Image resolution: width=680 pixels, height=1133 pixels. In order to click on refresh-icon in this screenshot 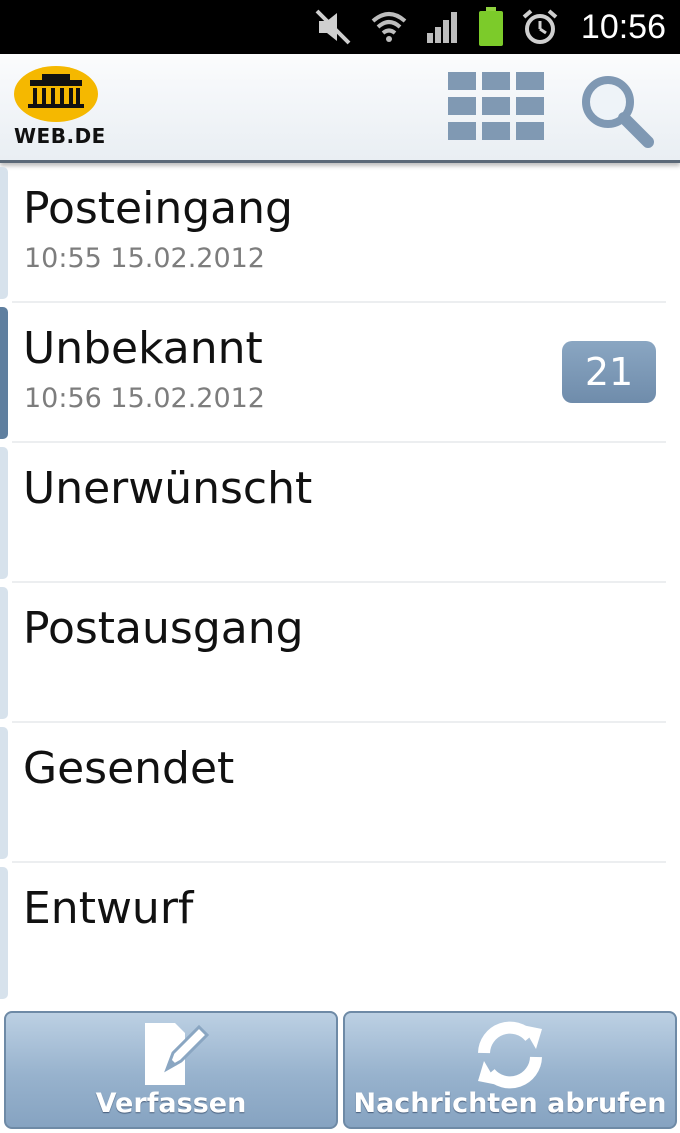, I will do `click(510, 1055)`.